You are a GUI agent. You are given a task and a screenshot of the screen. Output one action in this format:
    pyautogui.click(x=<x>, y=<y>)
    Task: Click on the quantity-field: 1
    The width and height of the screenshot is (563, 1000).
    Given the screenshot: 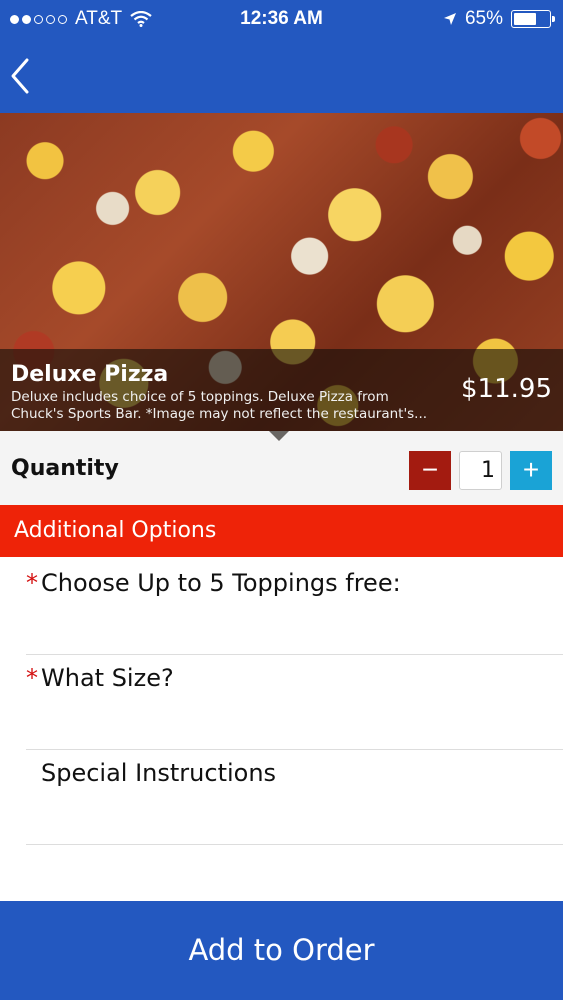 What is the action you would take?
    pyautogui.click(x=480, y=470)
    